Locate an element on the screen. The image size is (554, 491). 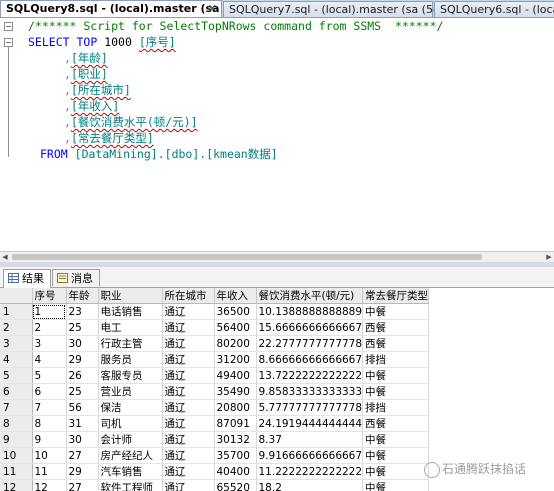
table-cell: 18.2 is located at coordinates (310, 485).